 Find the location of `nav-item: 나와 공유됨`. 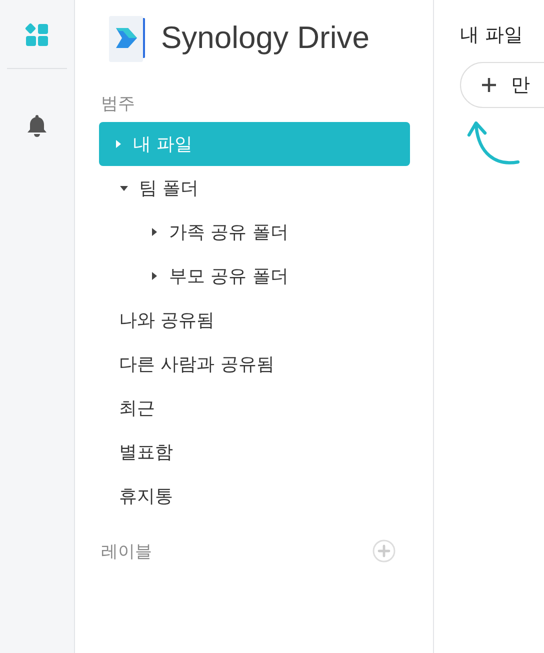

nav-item: 나와 공유됨 is located at coordinates (254, 320).